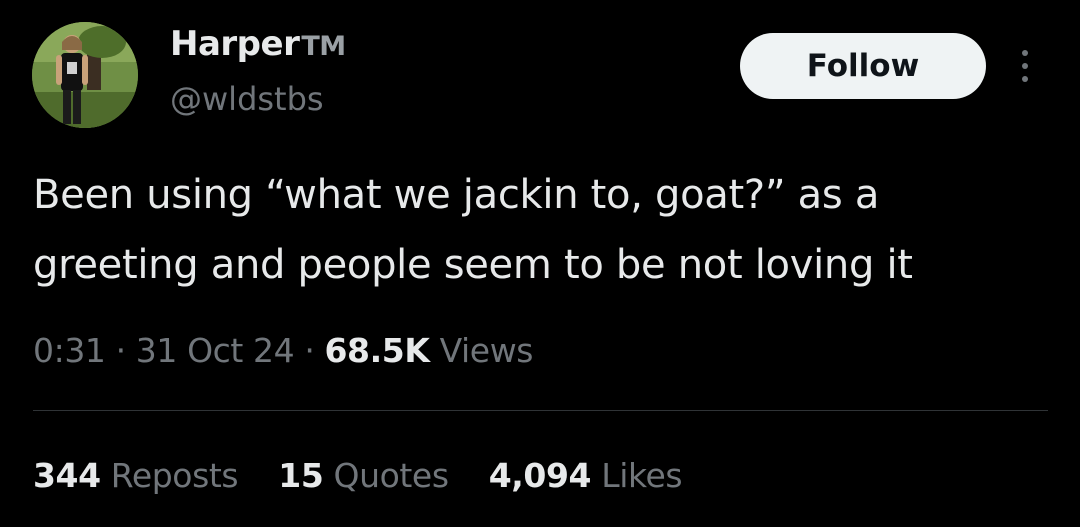 This screenshot has width=1080, height=527. I want to click on views-count: 68.5K, so click(377, 350).